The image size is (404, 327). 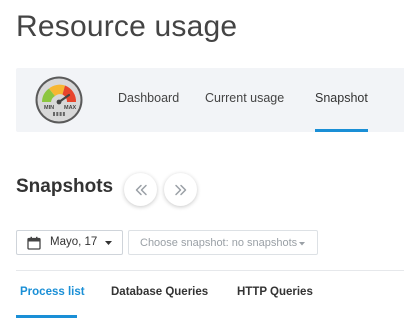 What do you see at coordinates (59, 100) in the screenshot?
I see `gauge-icon: MIN MAX` at bounding box center [59, 100].